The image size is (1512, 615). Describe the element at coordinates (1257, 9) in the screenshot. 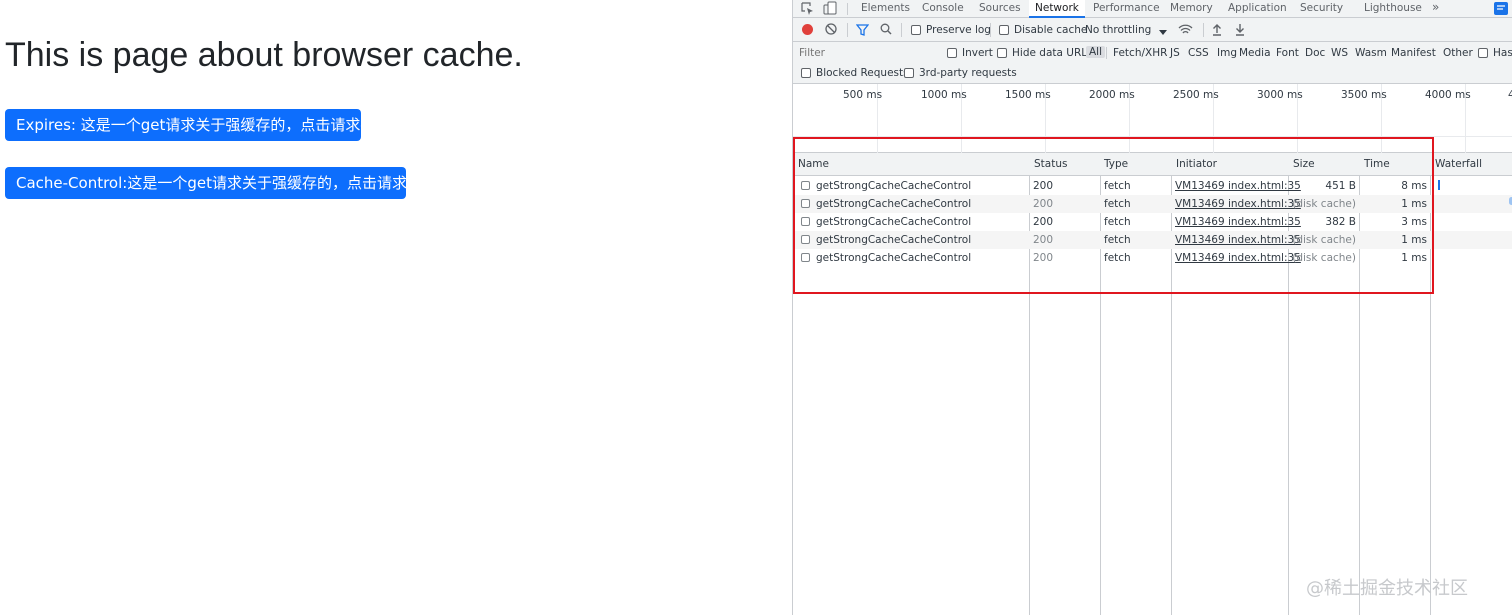

I see `tab-application: Application` at that location.